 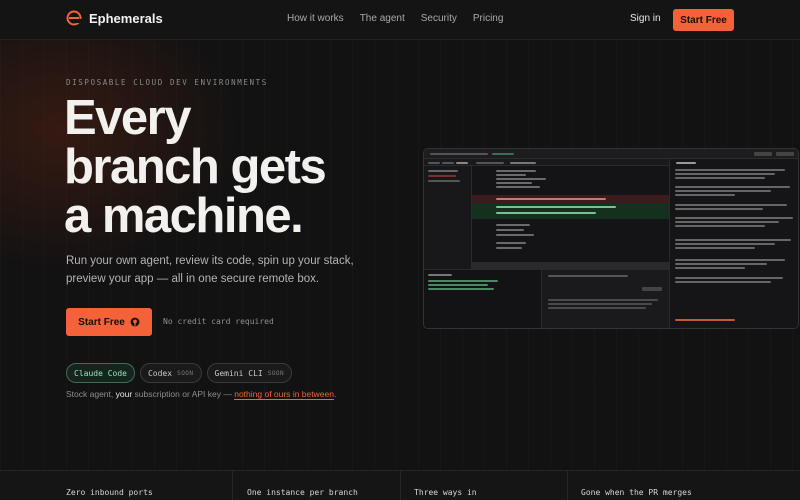 I want to click on headline-line-3: a machine., so click(x=184, y=216).